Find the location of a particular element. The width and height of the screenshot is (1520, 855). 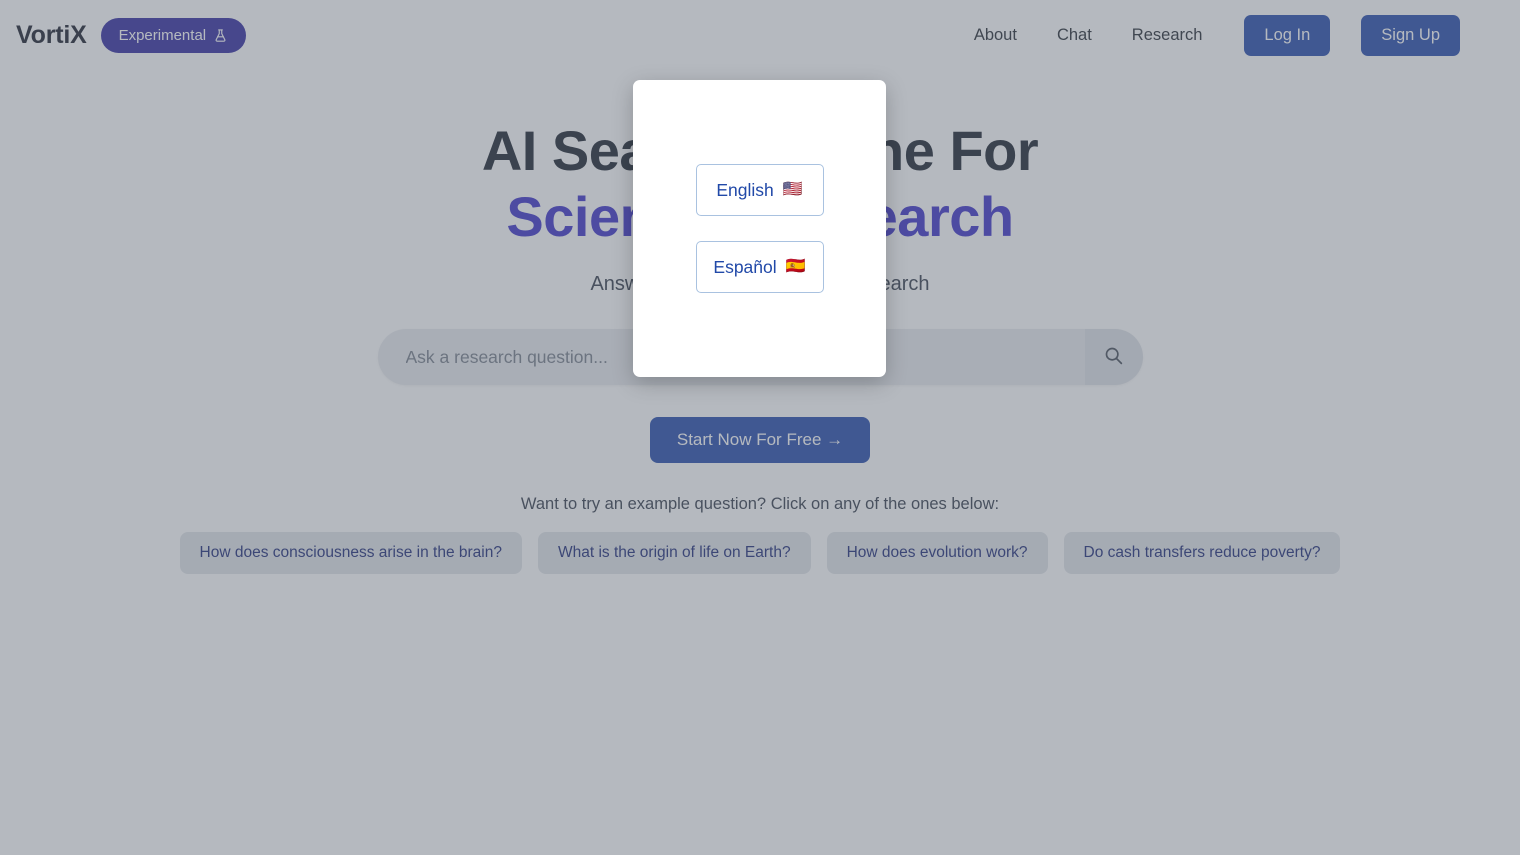

language-option-label: Español is located at coordinates (745, 266).